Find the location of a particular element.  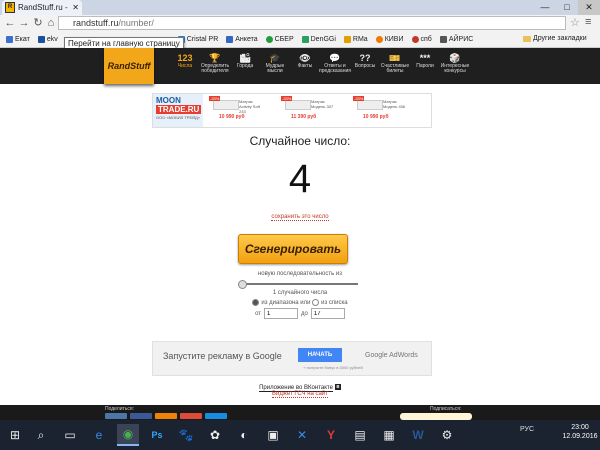

search-icon: ⌕ is located at coordinates (41, 435).